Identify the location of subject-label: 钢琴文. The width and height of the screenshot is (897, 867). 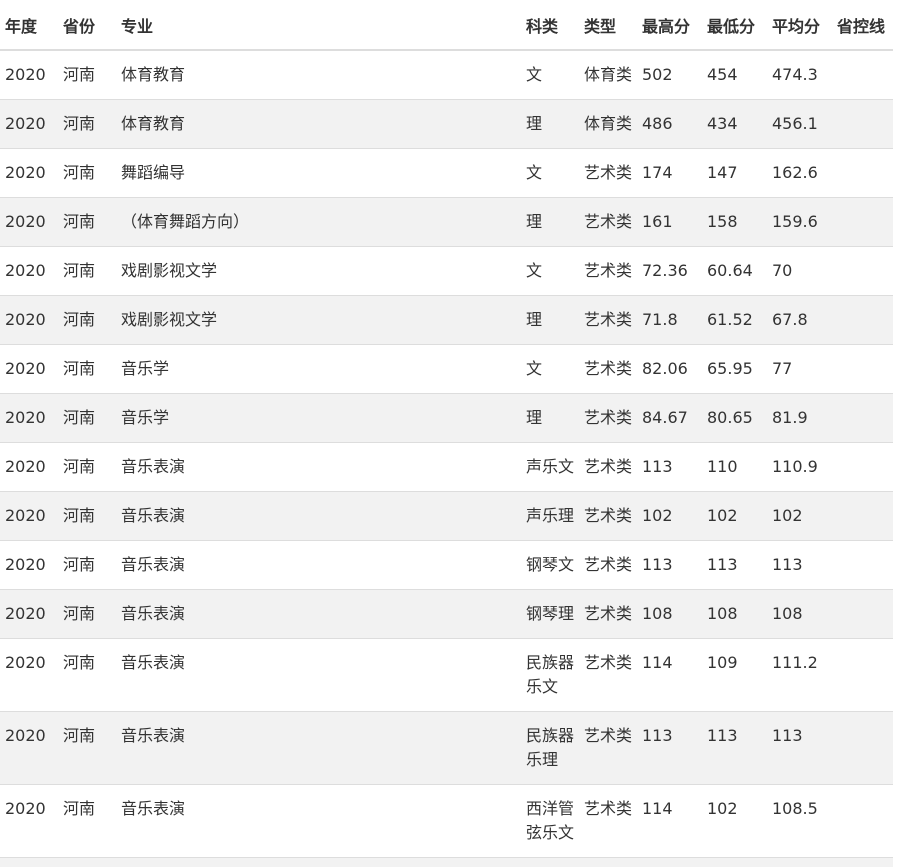
(550, 564).